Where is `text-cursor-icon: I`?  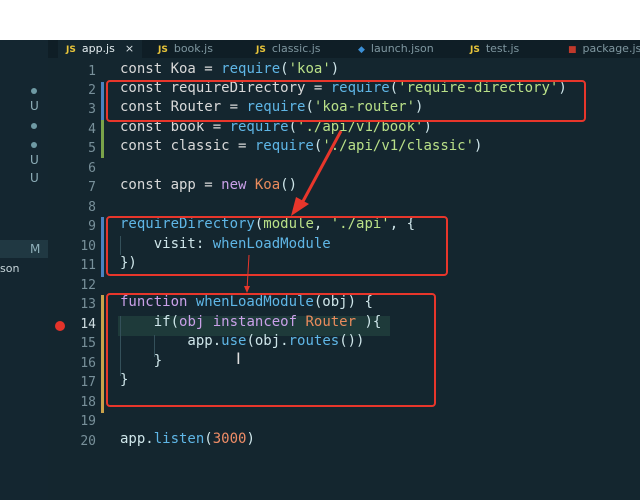
text-cursor-icon: I is located at coordinates (238, 358).